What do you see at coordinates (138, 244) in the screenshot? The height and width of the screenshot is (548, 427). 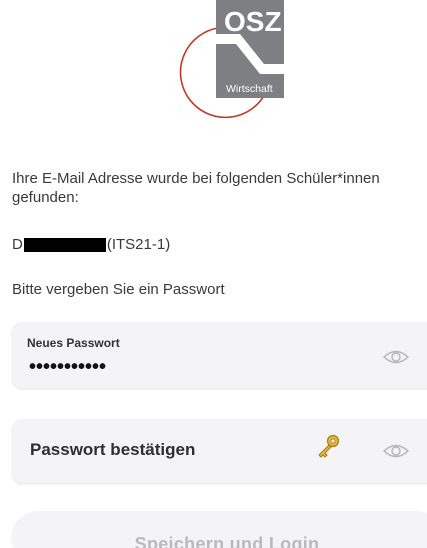 I see `student-class: (ITS21-1)` at bounding box center [138, 244].